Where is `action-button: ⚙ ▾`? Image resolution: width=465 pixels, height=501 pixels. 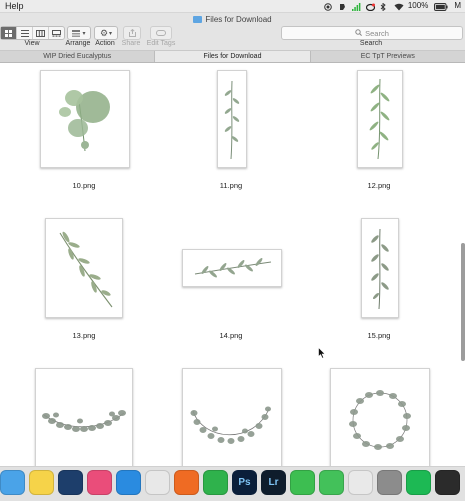 action-button: ⚙ ▾ is located at coordinates (106, 33).